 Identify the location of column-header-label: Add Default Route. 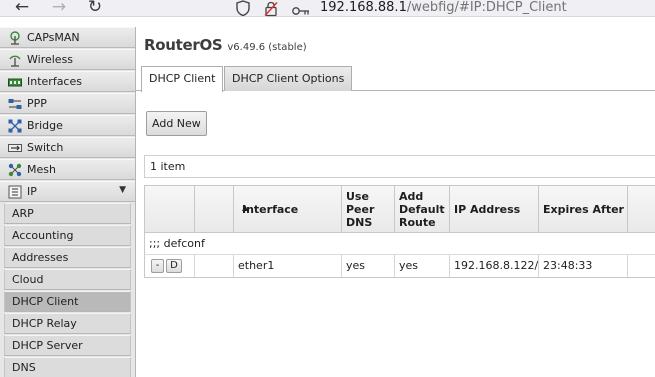
(422, 209).